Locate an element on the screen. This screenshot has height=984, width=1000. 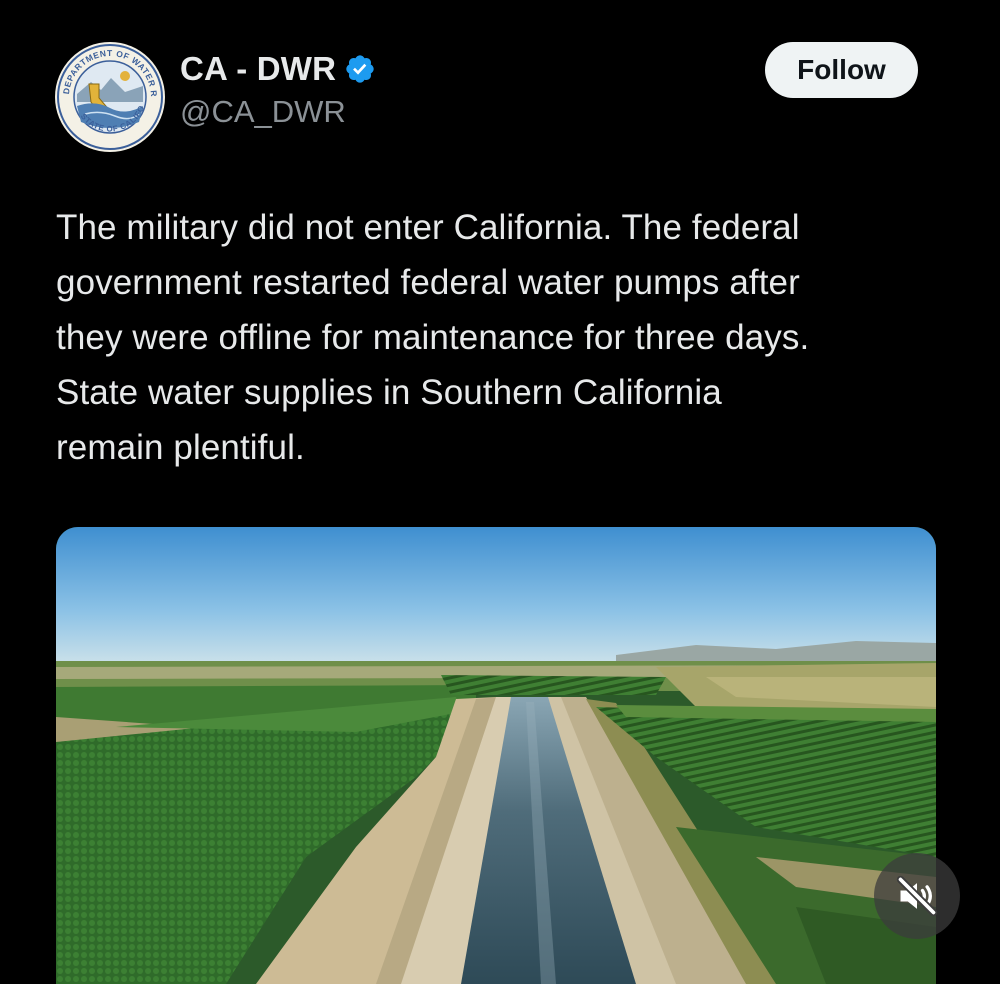
verified-badge-icon is located at coordinates (360, 69).